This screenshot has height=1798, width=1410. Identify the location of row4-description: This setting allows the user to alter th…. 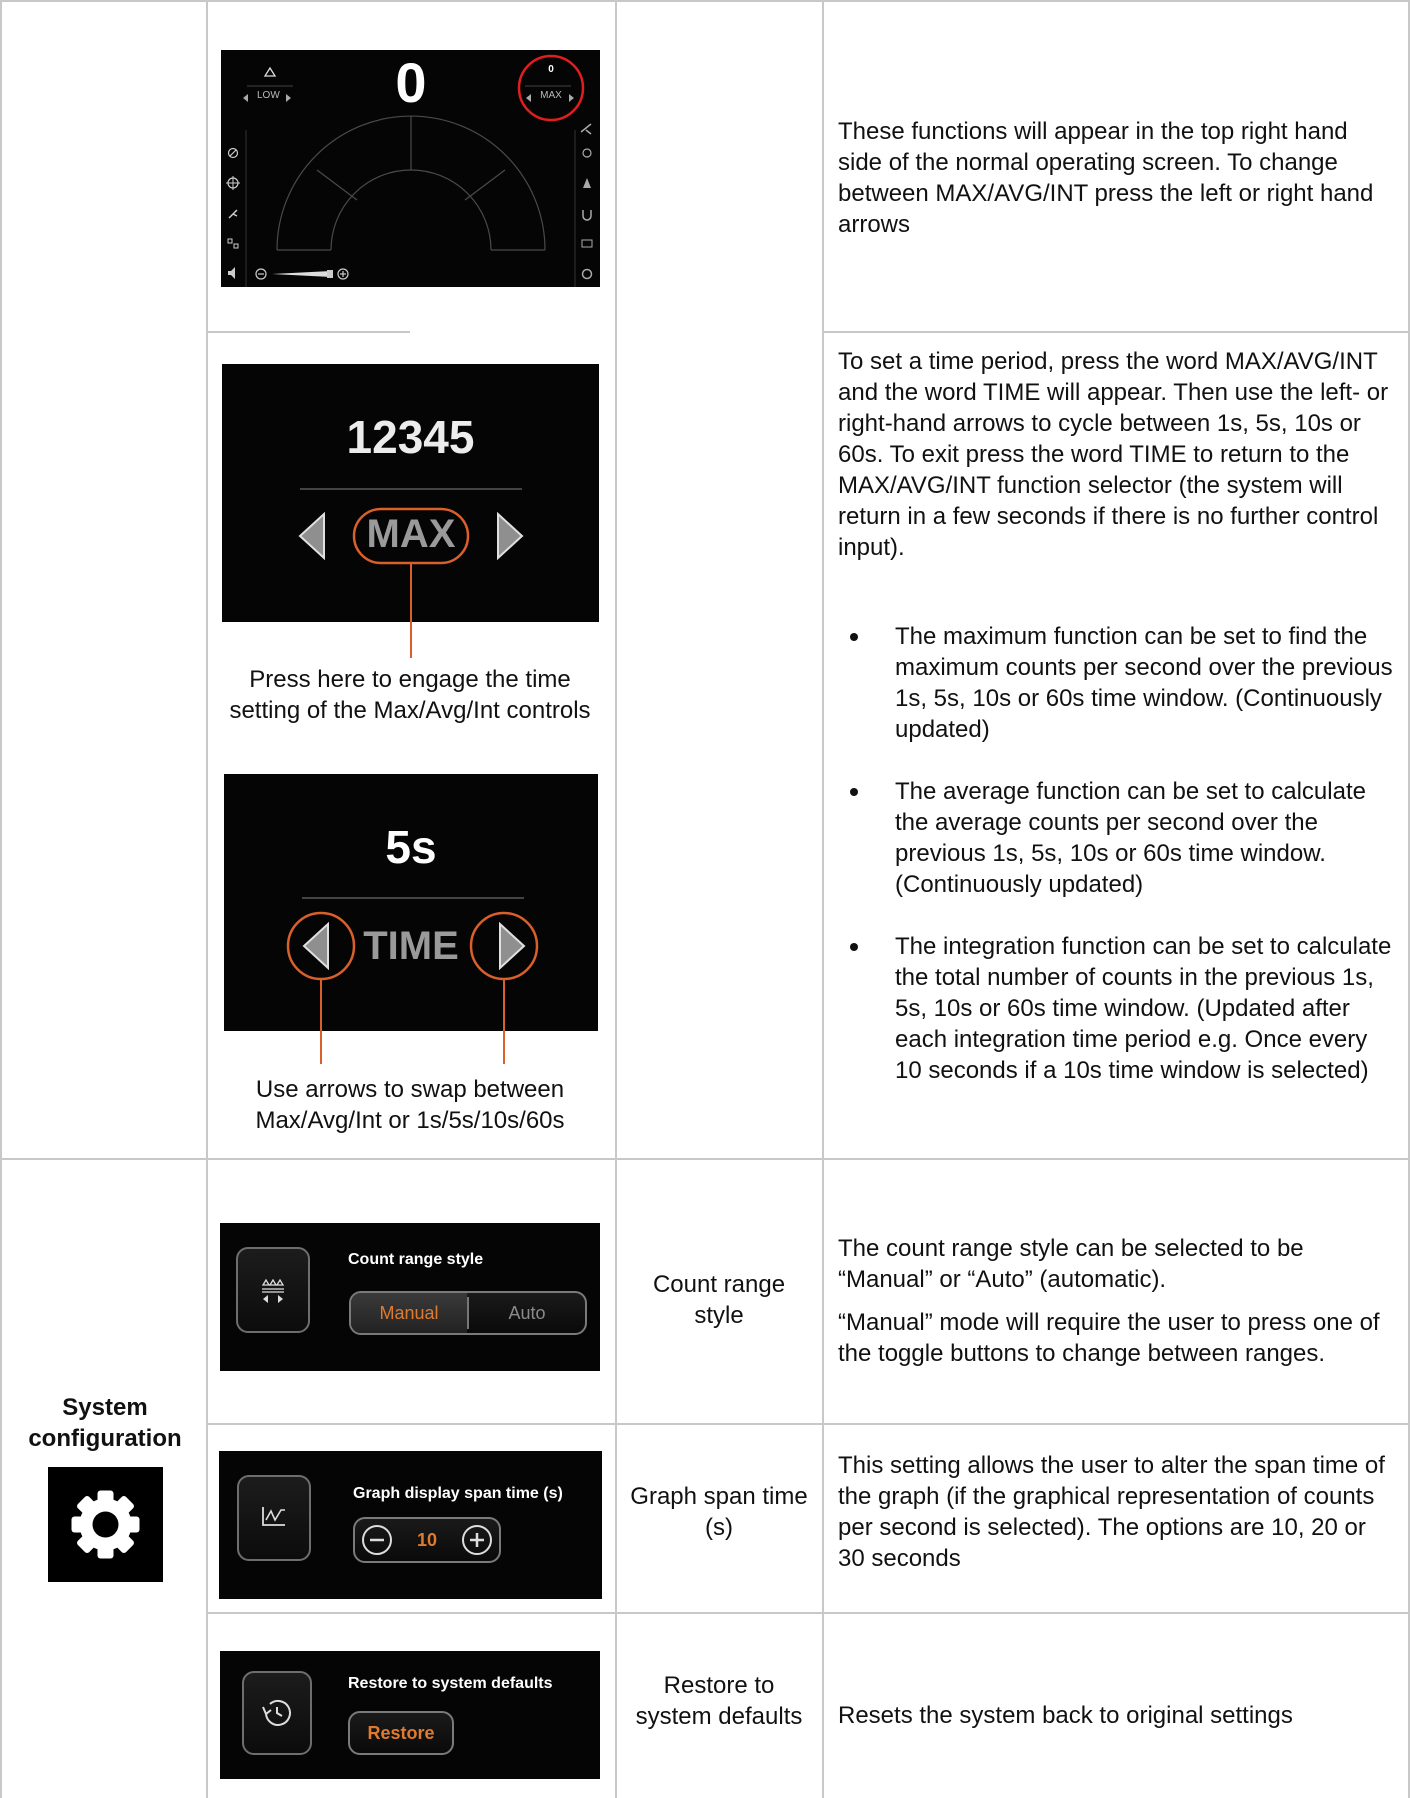
(1111, 1512).